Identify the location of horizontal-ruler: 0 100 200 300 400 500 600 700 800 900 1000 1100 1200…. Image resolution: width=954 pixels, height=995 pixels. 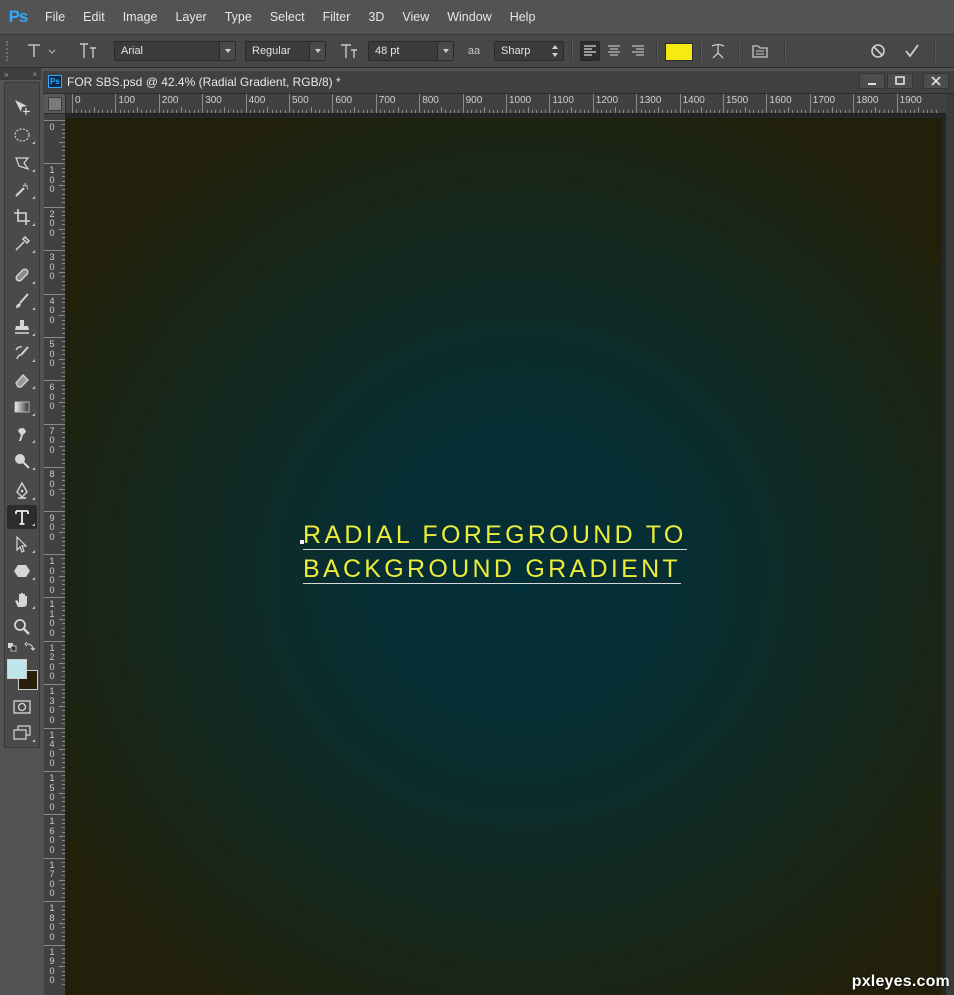
(506, 104).